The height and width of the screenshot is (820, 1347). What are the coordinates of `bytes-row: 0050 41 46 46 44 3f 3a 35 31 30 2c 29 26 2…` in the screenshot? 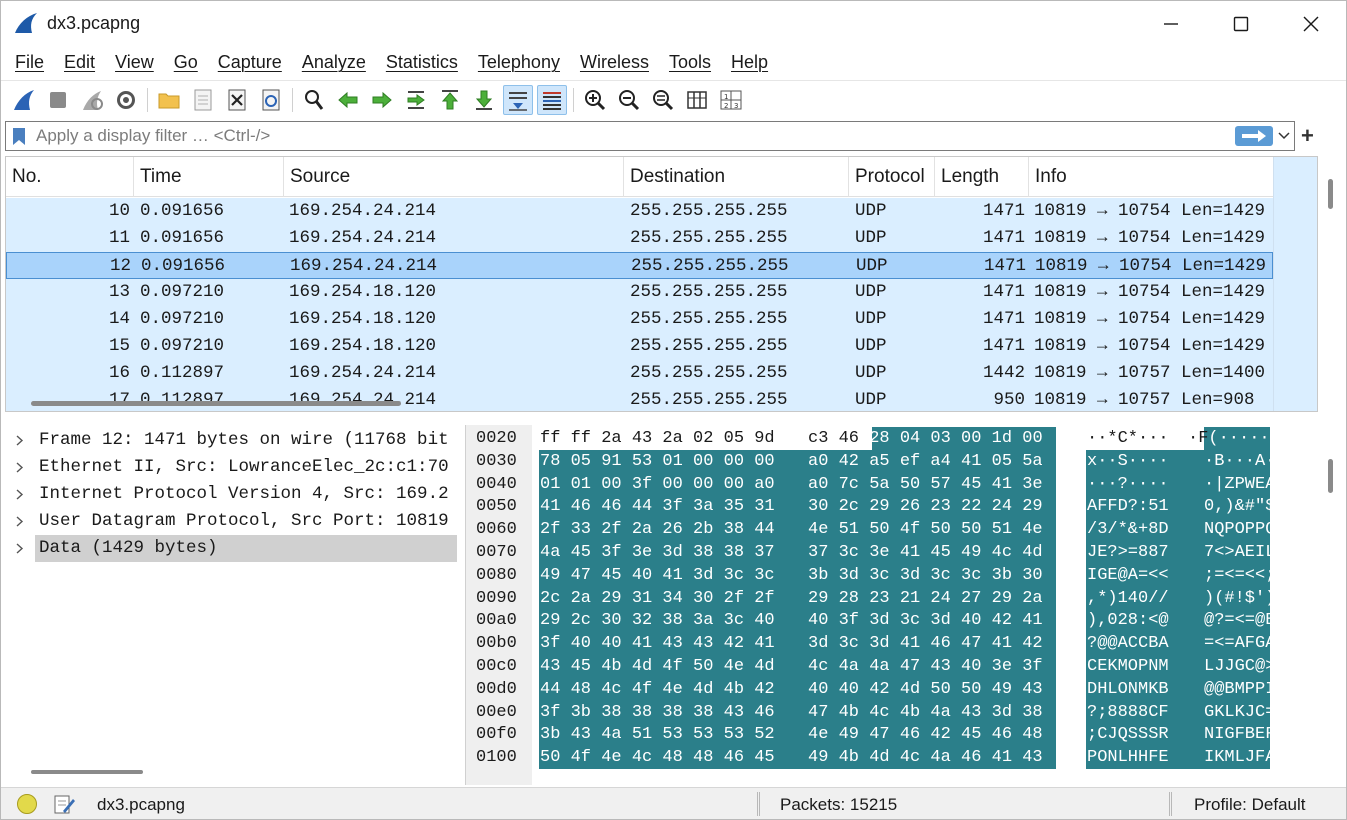 It's located at (892, 506).